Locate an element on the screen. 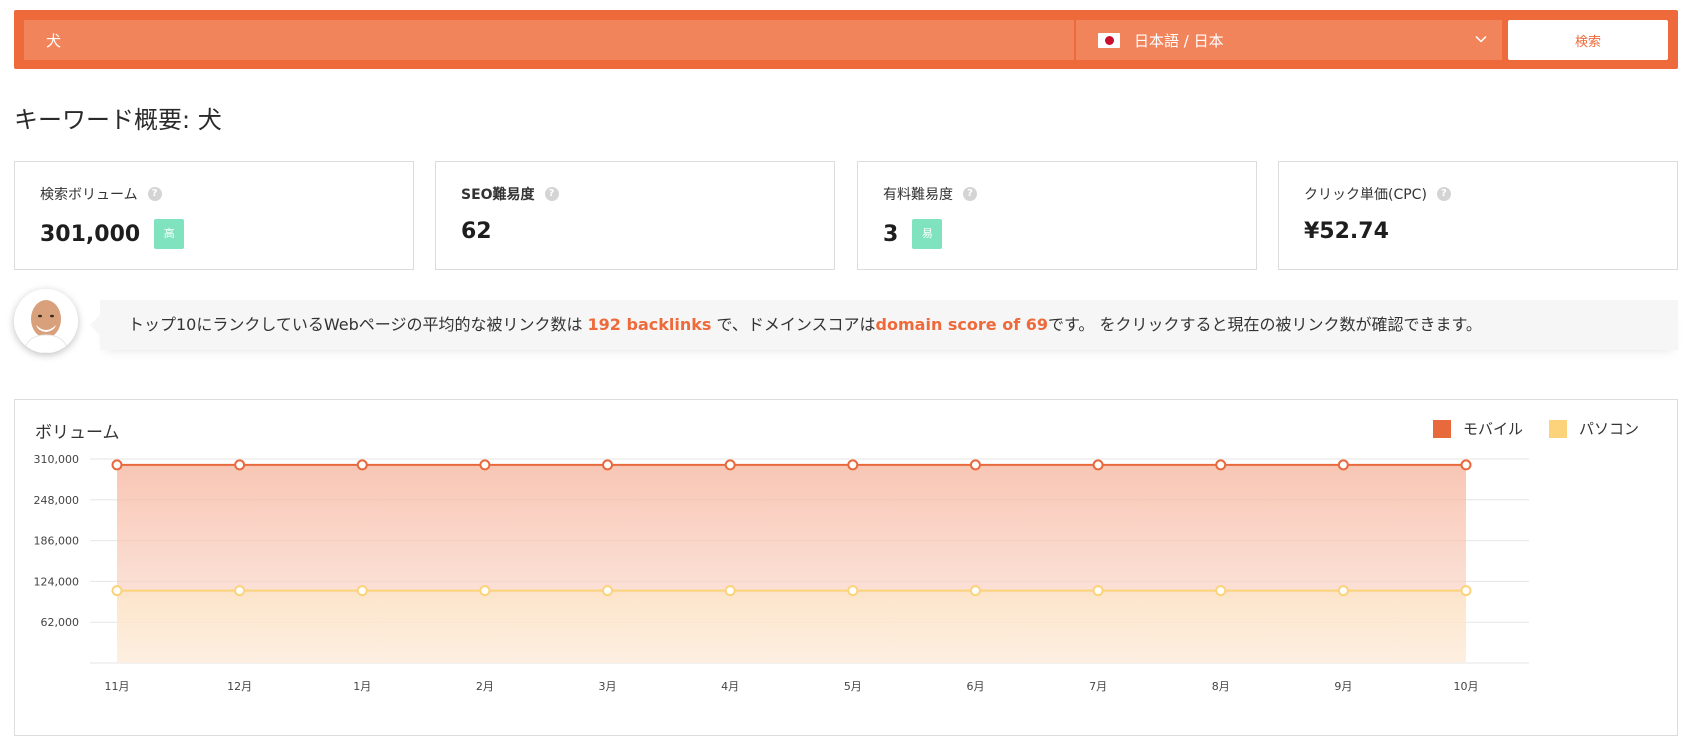 The image size is (1687, 744). x-tick-label: 11月 is located at coordinates (117, 686).